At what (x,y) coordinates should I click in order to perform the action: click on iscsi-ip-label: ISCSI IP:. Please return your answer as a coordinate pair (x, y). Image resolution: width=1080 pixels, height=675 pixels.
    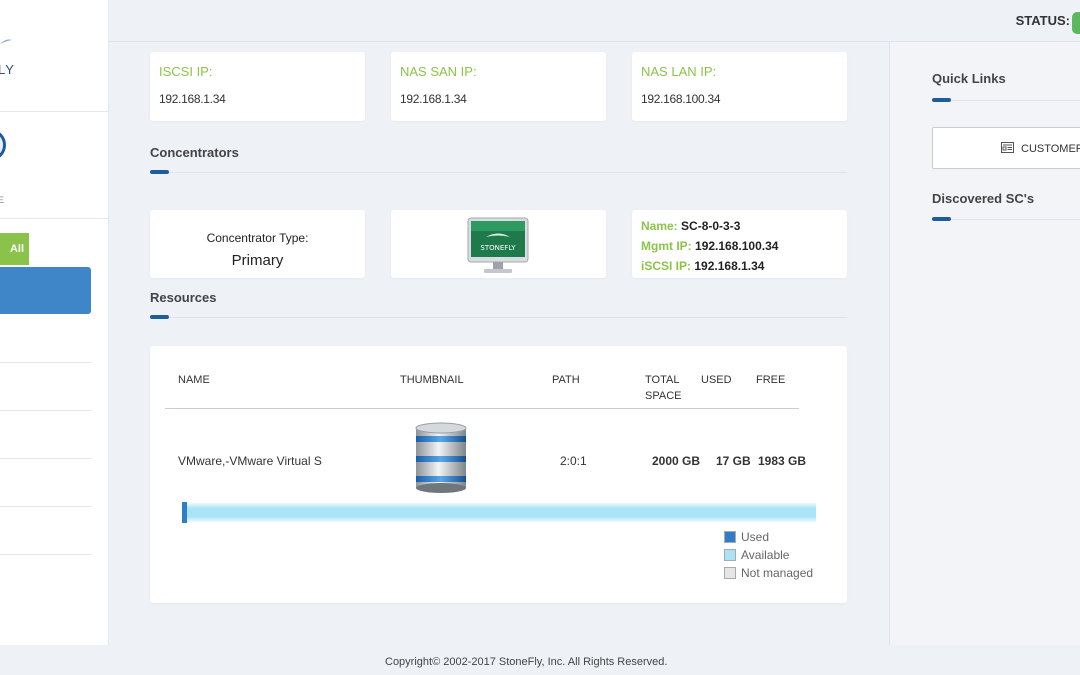
    Looking at the image, I should click on (186, 71).